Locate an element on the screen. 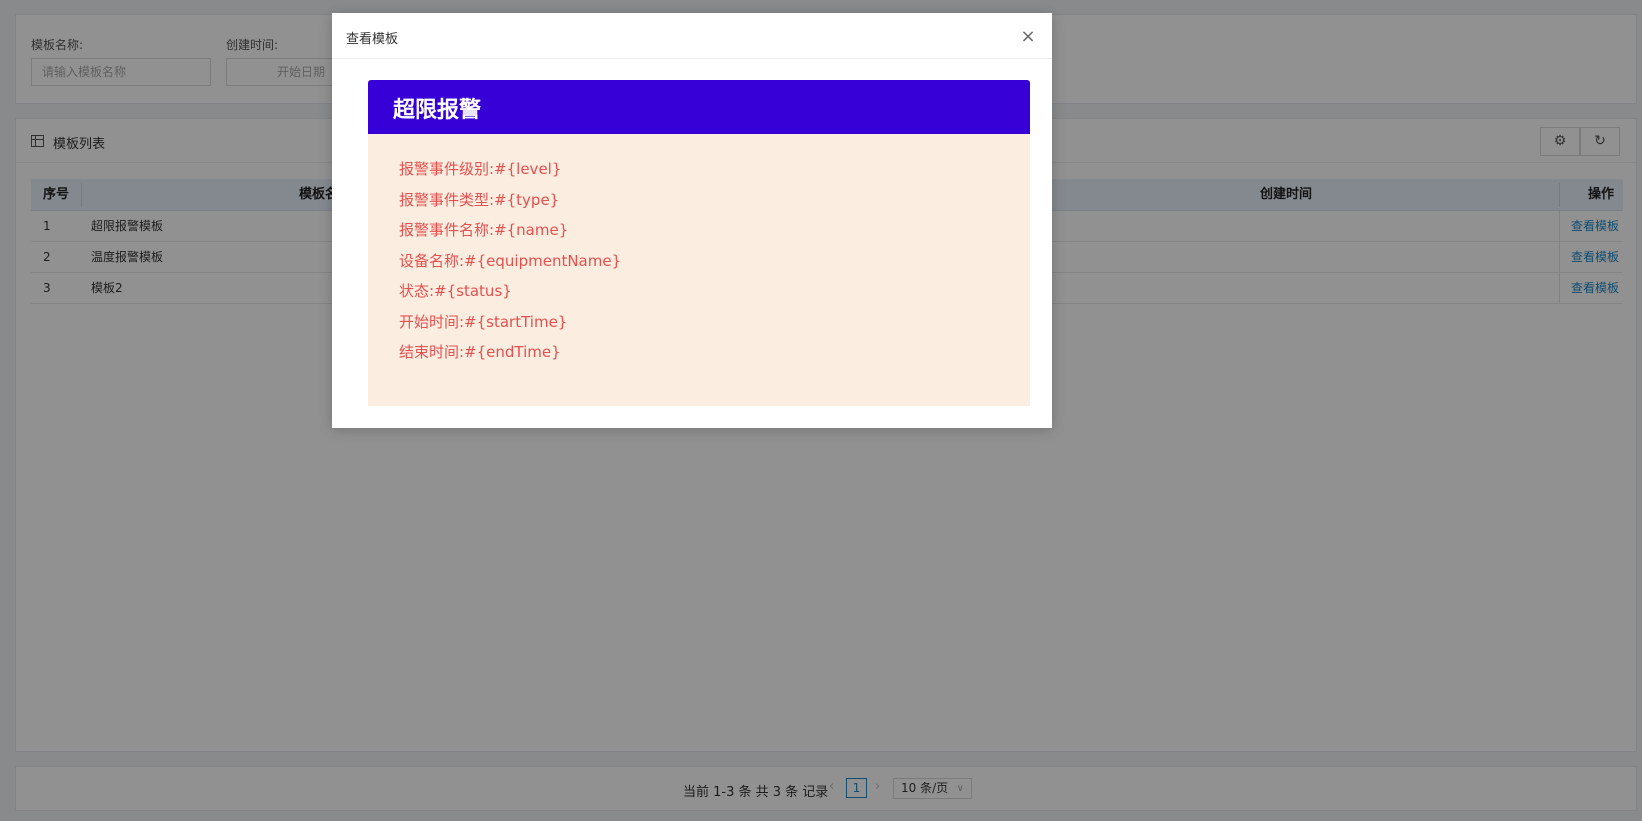 The image size is (1642, 821). template-line-equipment: 设备名称:#{equipmentName} is located at coordinates (510, 261).